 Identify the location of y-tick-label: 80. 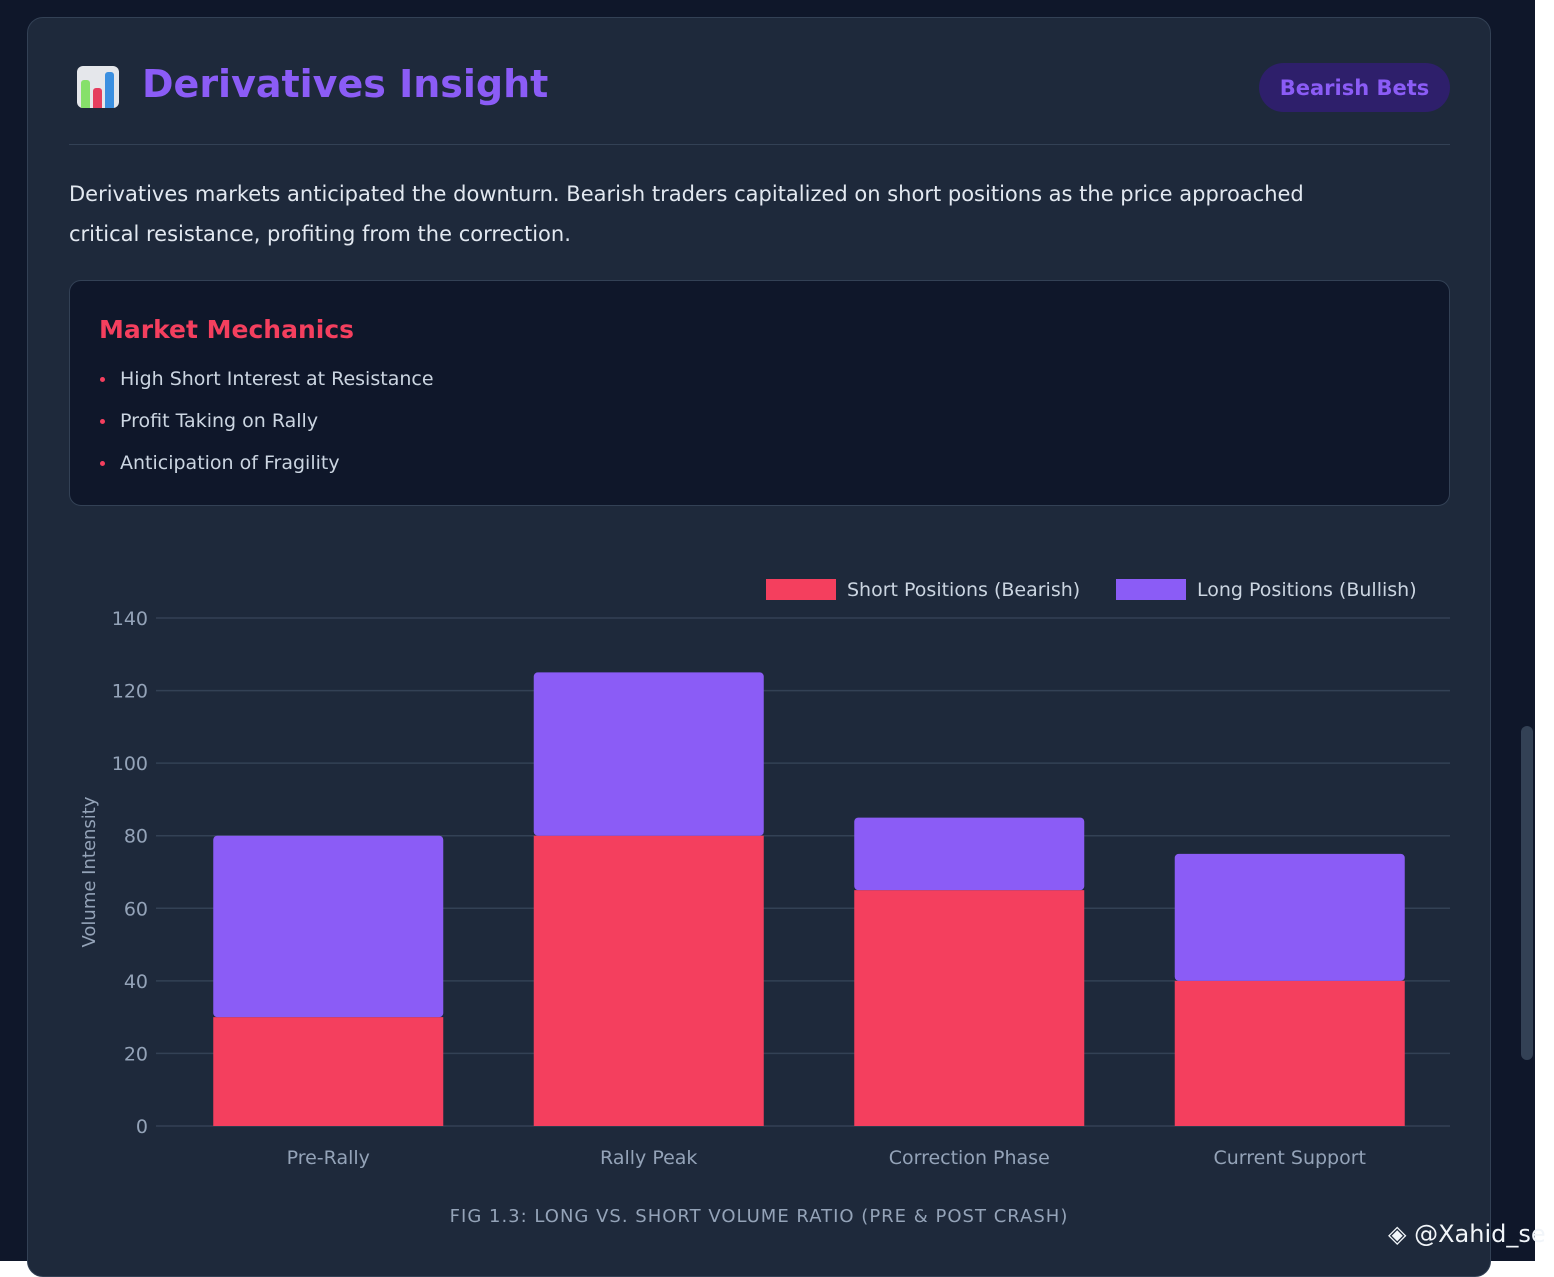
(136, 837).